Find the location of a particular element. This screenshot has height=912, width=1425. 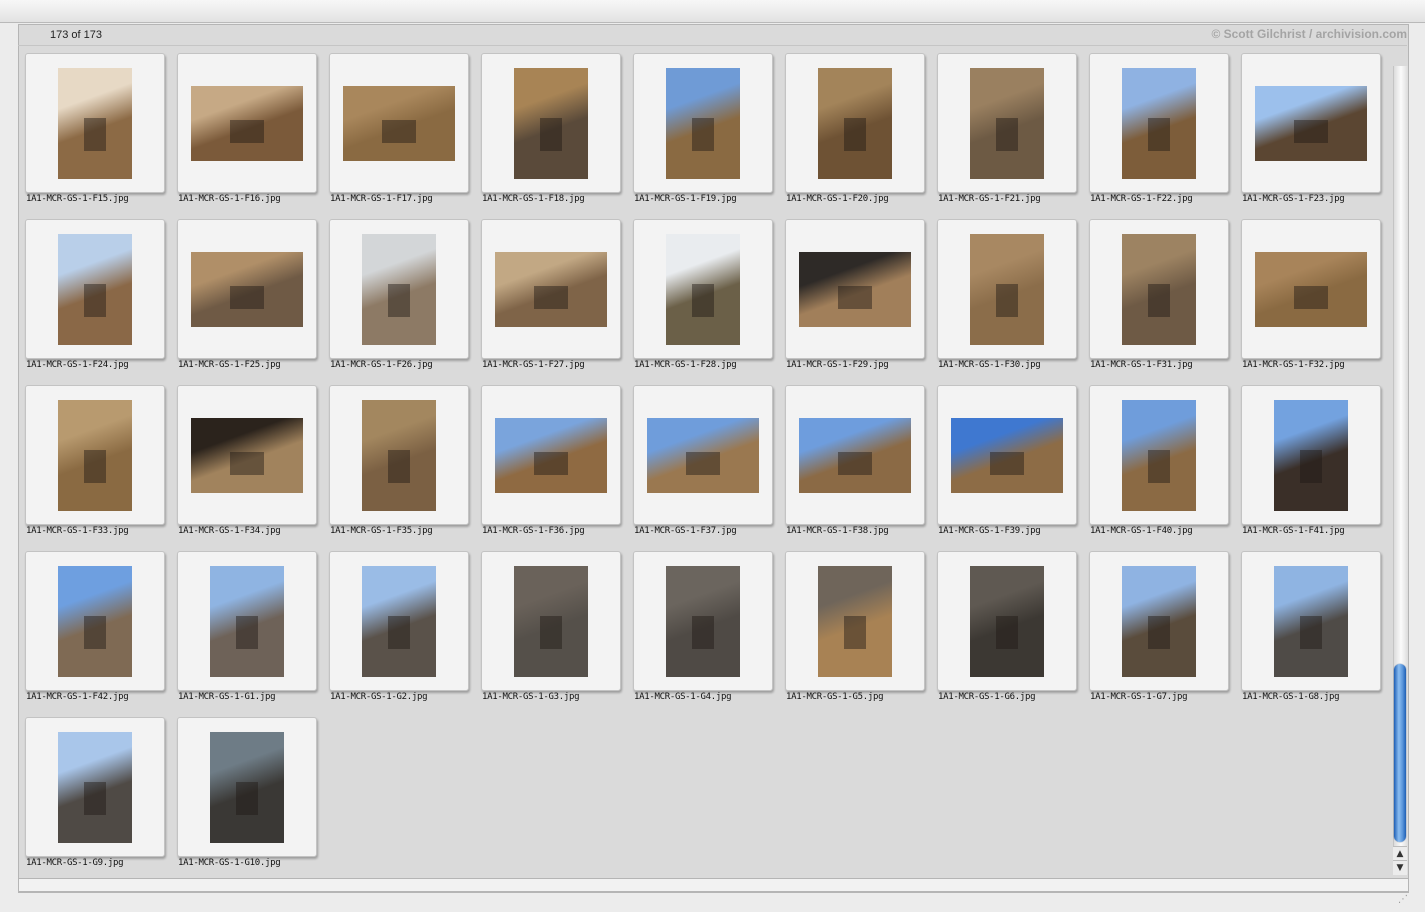

resize-grip-icon: ⋰ is located at coordinates (1404, 900).